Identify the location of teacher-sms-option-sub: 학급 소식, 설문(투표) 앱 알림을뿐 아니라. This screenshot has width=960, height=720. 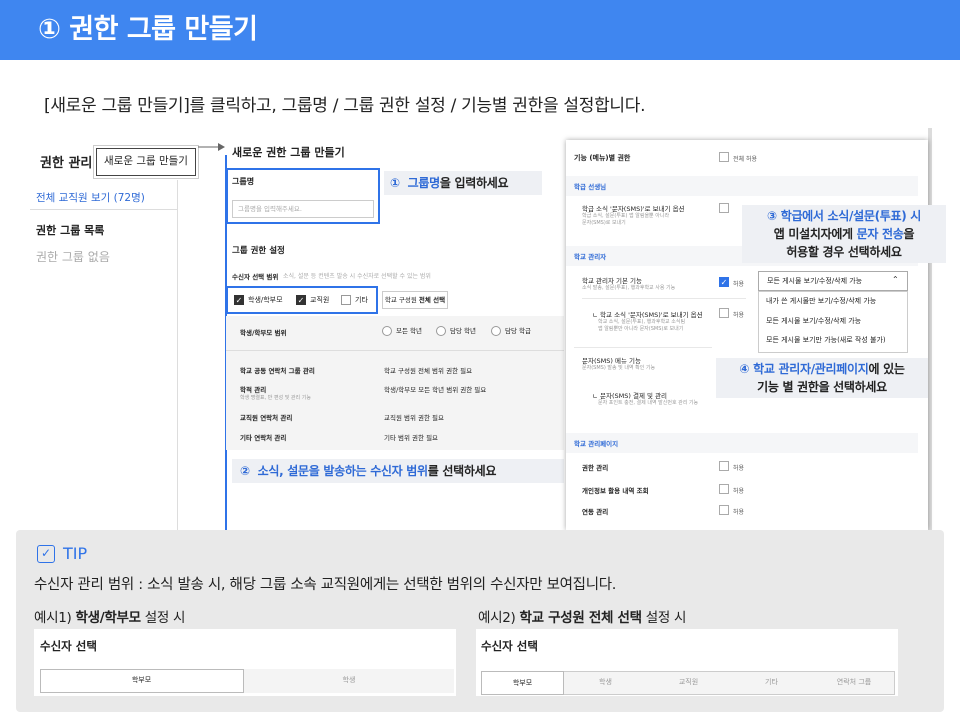
(626, 216).